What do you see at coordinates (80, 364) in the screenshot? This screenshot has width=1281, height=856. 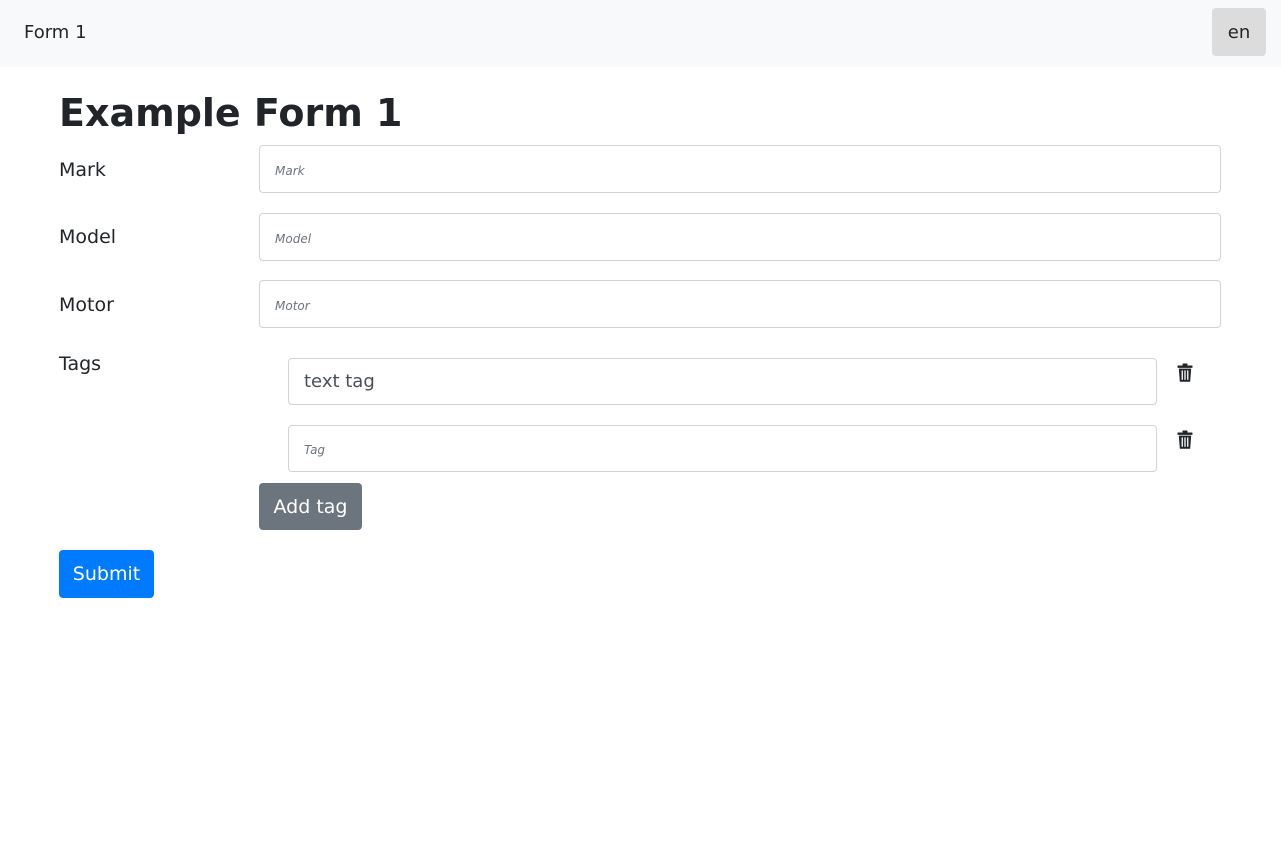 I see `tags-label: Tags` at bounding box center [80, 364].